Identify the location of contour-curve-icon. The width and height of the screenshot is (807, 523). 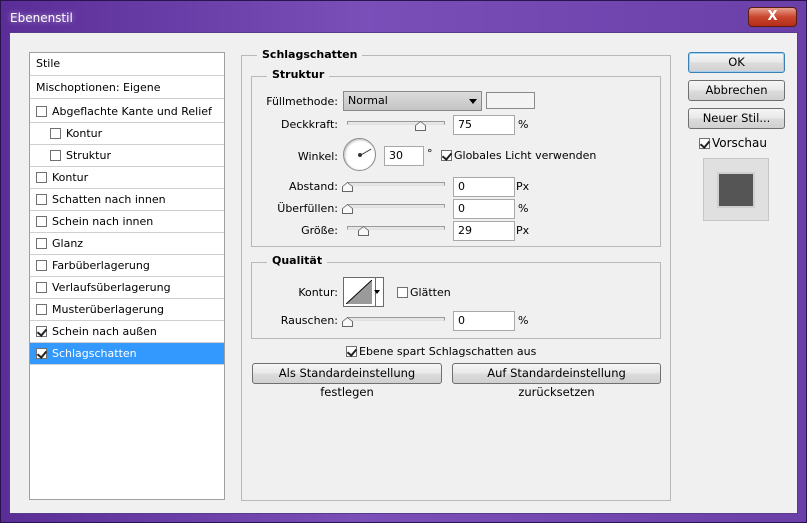
(359, 292).